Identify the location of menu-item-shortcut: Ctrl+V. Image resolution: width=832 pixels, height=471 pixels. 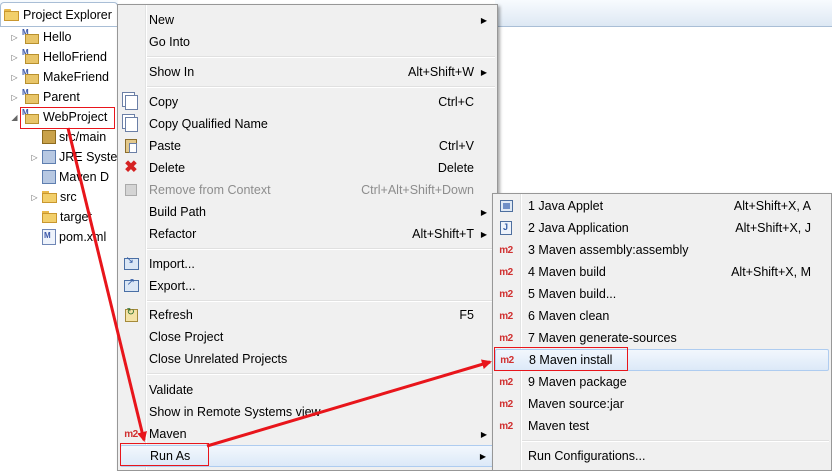
(456, 146).